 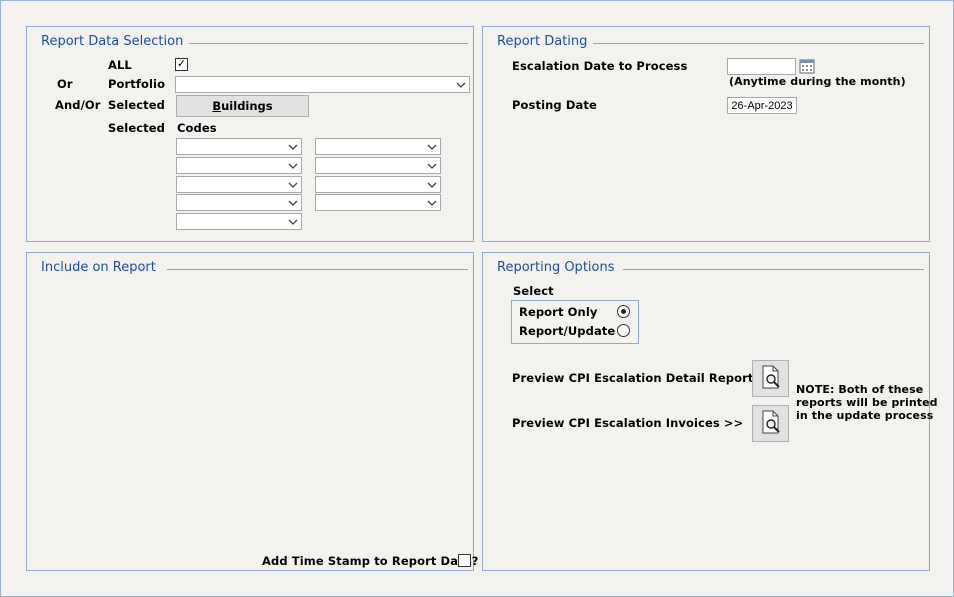 What do you see at coordinates (817, 81) in the screenshot?
I see `escalation-date-hint: (Anytime during the month)` at bounding box center [817, 81].